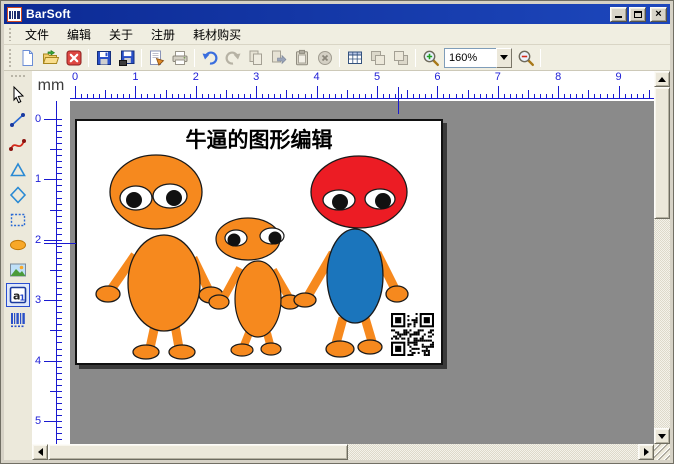 This screenshot has width=674, height=464. Describe the element at coordinates (370, 347) in the screenshot. I see `figure3-foot-right` at that location.